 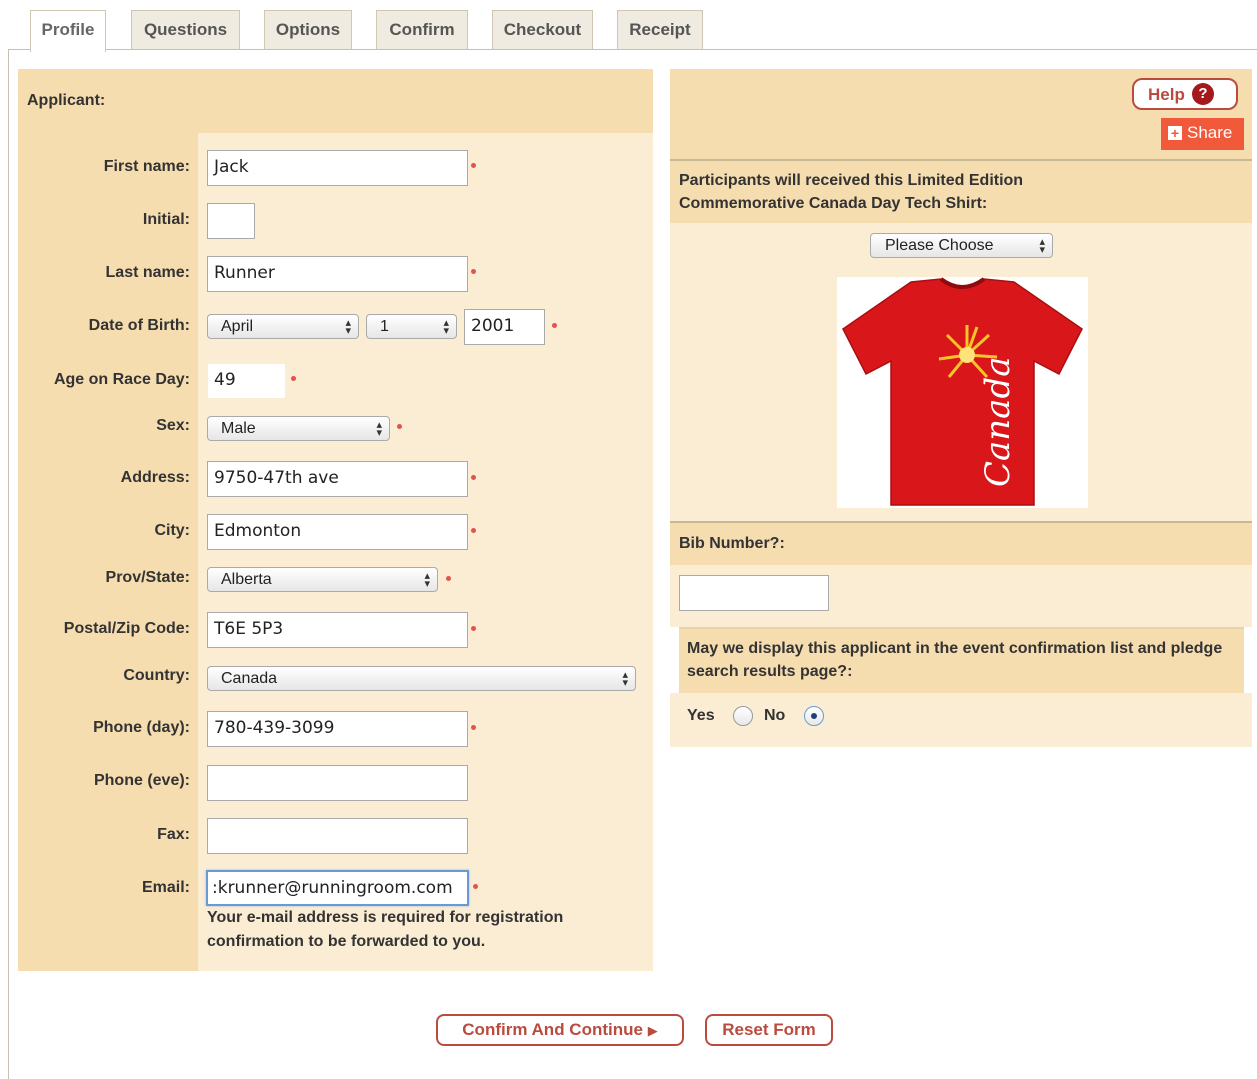 I want to click on email-label: Email:, so click(x=165, y=887).